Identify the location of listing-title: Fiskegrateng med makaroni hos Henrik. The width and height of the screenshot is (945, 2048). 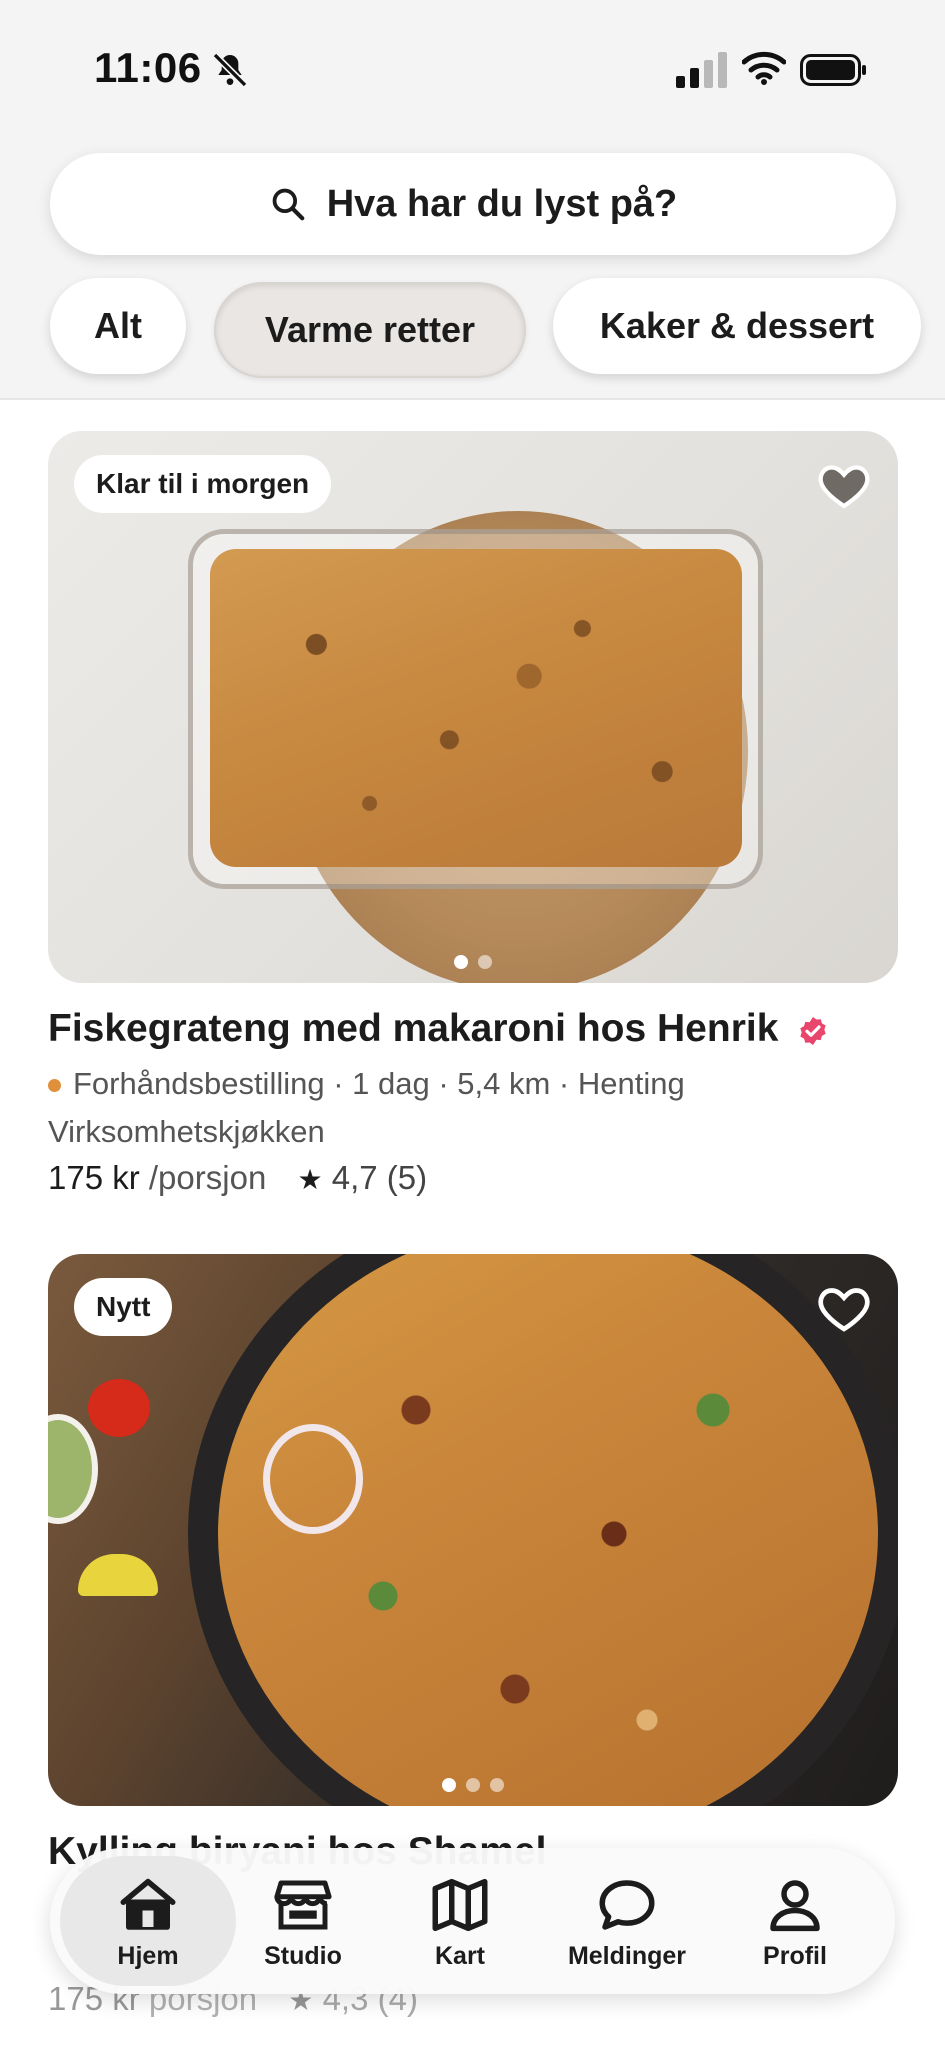
(413, 1028).